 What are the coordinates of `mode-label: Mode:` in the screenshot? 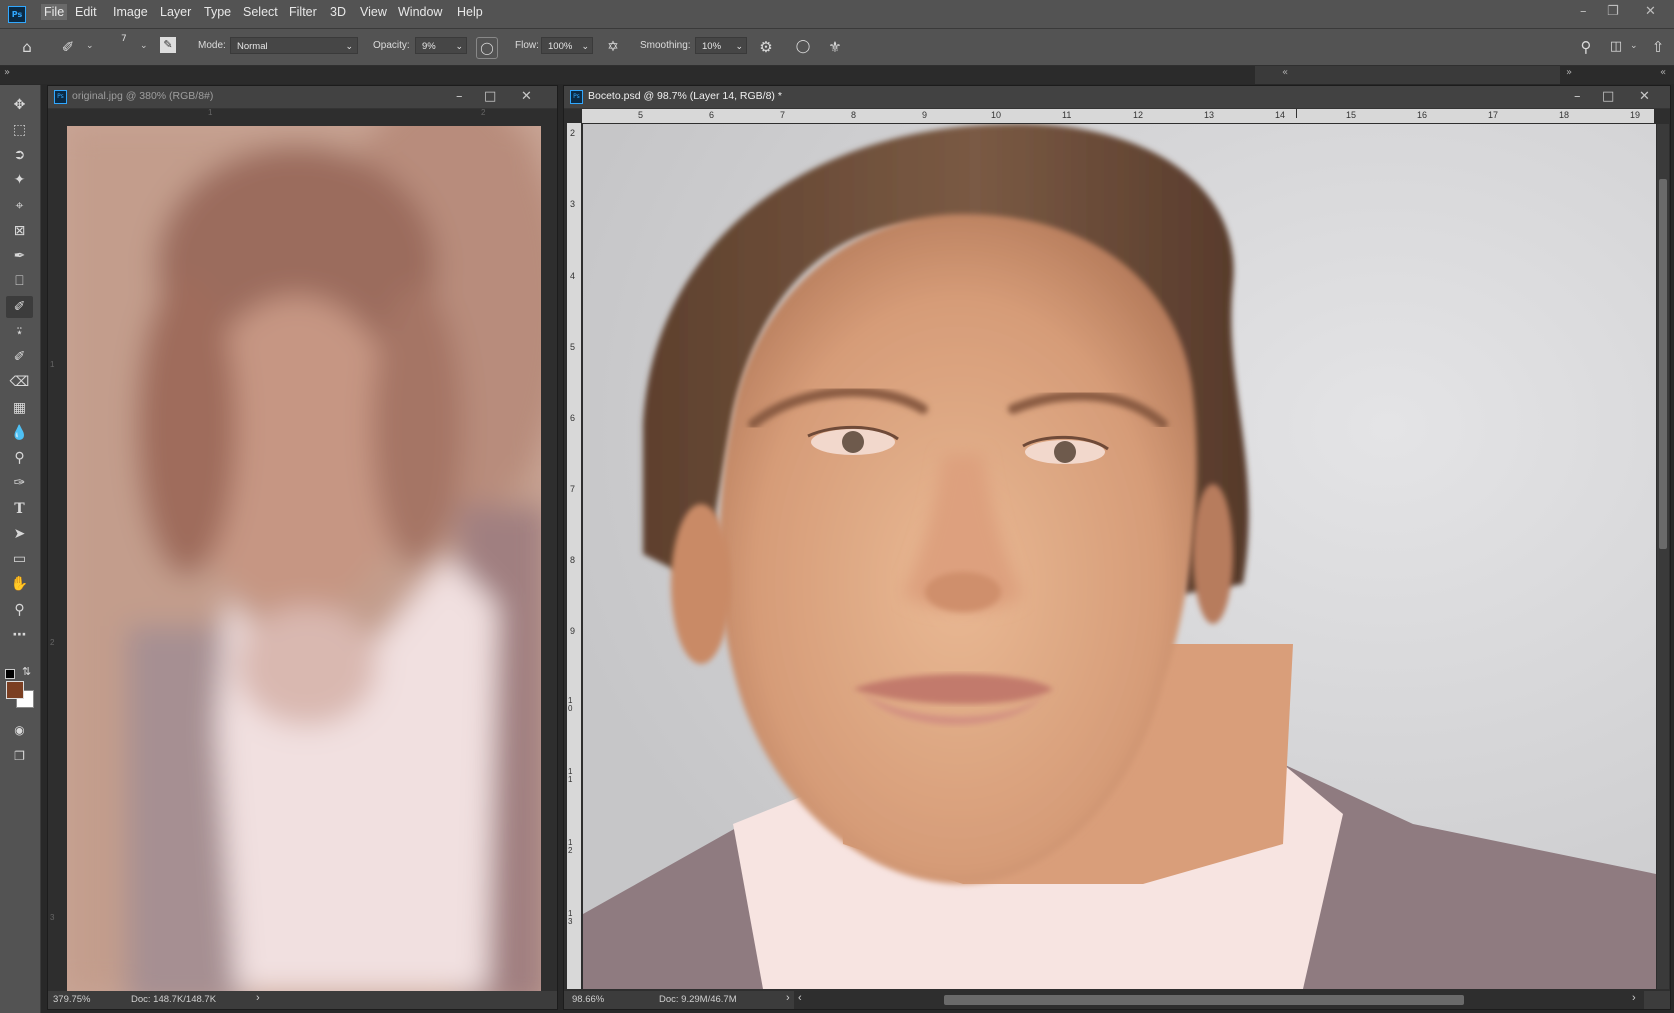 It's located at (212, 45).